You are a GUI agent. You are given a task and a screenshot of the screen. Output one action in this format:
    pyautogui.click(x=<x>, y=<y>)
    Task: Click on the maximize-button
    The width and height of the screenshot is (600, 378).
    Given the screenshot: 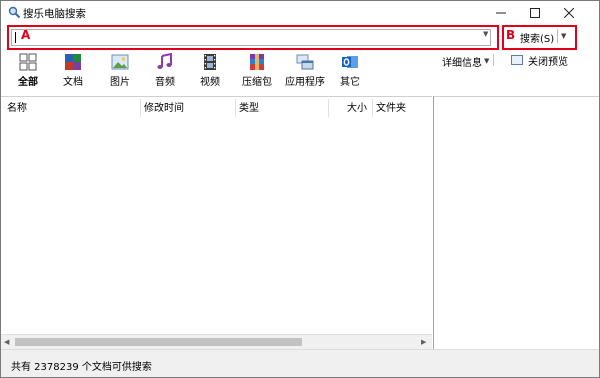 What is the action you would take?
    pyautogui.click(x=535, y=13)
    